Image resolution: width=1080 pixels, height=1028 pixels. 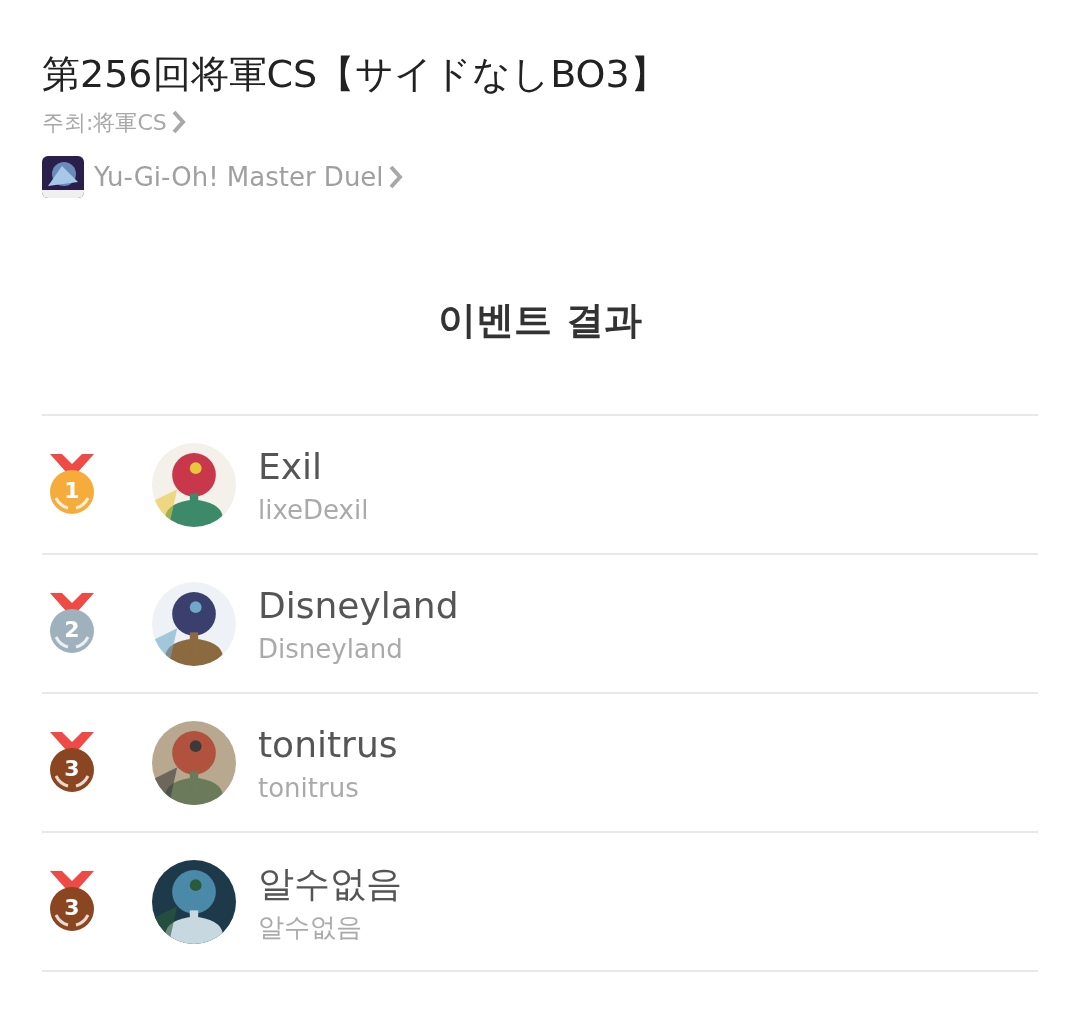 What do you see at coordinates (355, 74) in the screenshot?
I see `event-title: 第256回将軍CS【サイドなしBO3】` at bounding box center [355, 74].